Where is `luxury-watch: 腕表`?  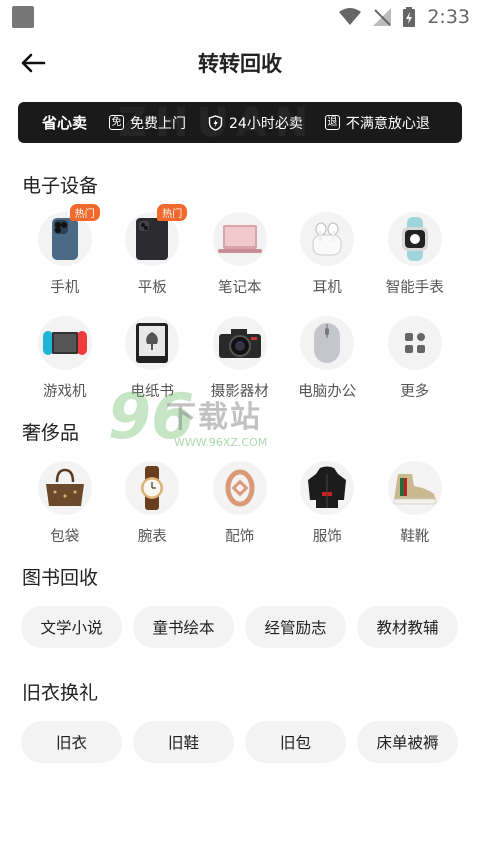
luxury-watch: 腕表 is located at coordinates (153, 513).